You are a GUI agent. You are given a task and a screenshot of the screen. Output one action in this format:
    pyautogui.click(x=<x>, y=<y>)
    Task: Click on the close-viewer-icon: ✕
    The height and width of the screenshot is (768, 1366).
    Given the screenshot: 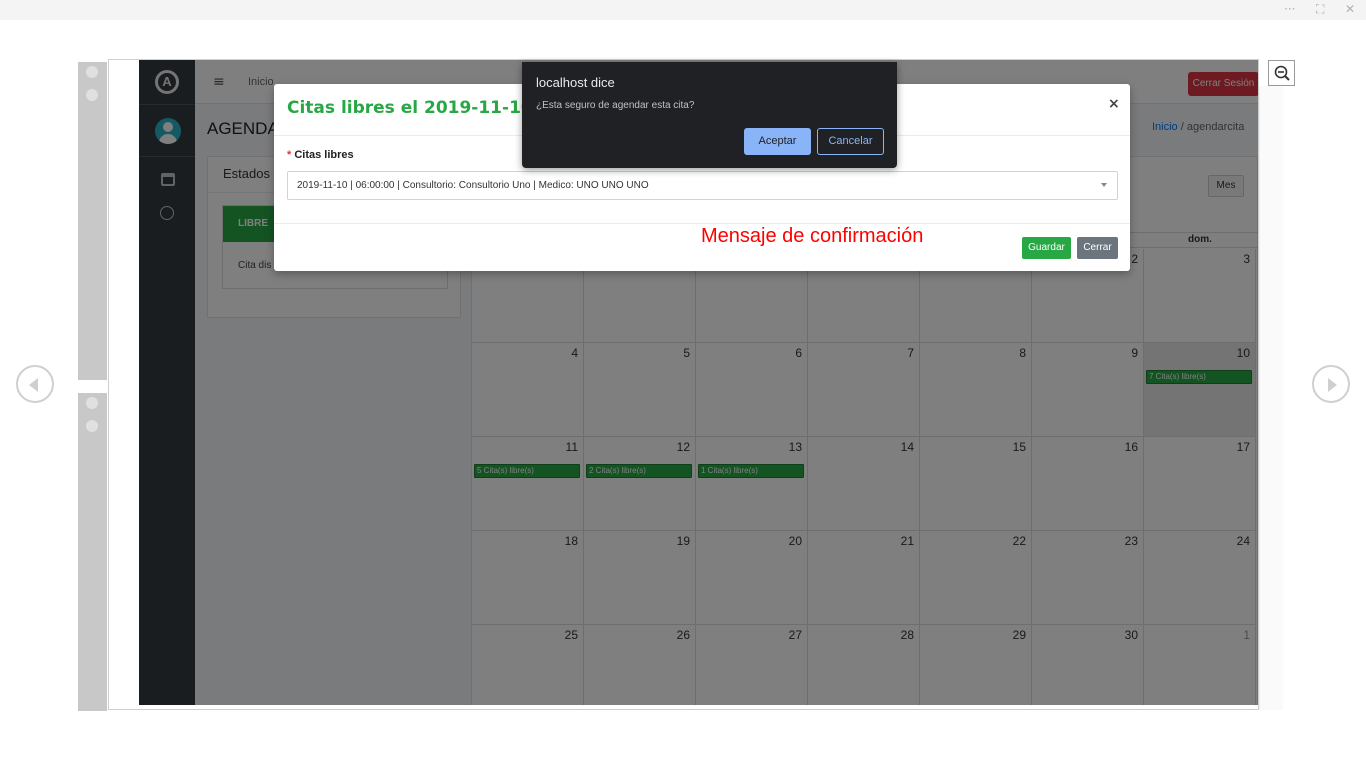 What is the action you would take?
    pyautogui.click(x=1350, y=9)
    